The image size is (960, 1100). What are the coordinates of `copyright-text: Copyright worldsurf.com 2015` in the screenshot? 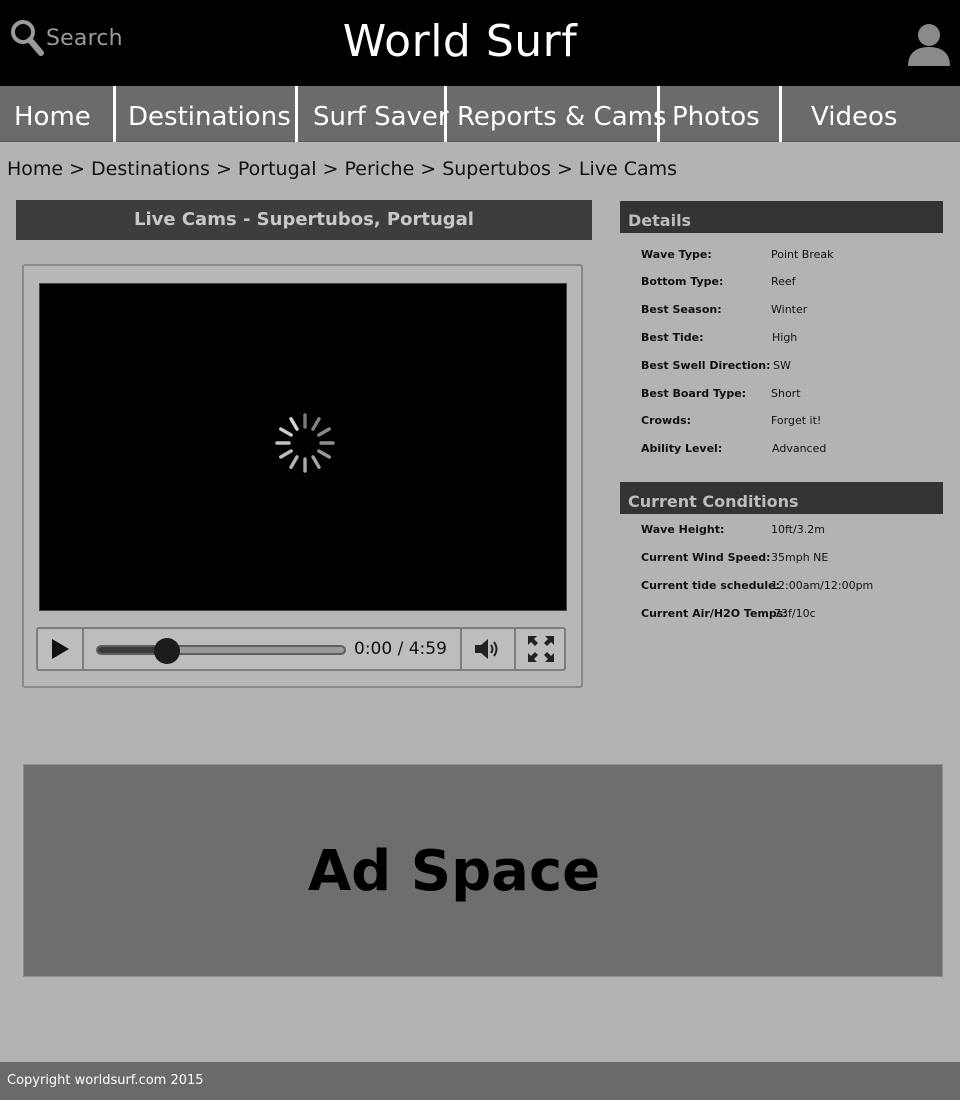 It's located at (105, 1080).